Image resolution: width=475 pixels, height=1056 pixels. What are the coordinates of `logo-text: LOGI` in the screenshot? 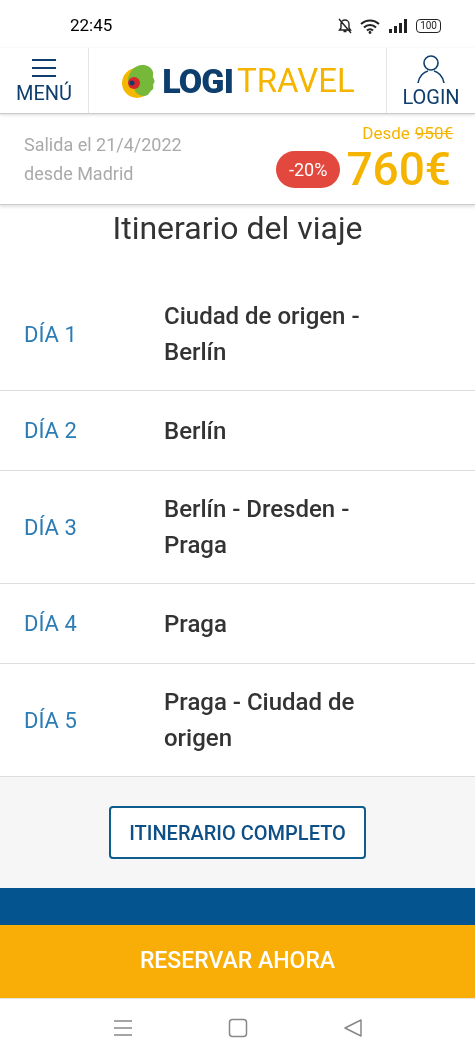 It's located at (198, 80).